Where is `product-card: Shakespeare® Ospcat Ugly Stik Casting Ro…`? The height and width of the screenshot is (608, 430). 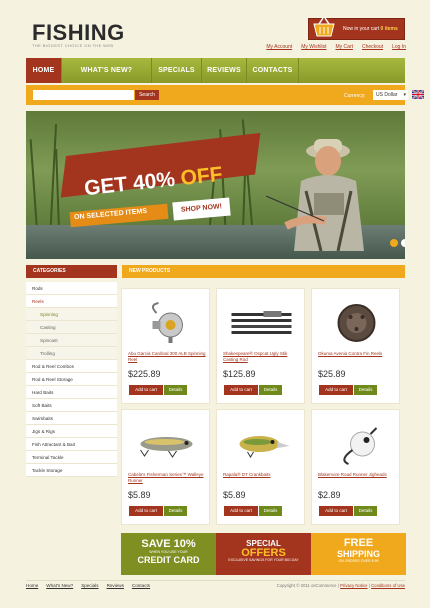
product-card: Shakespeare® Ospcat Ugly Stik Casting Ro… is located at coordinates (260, 346).